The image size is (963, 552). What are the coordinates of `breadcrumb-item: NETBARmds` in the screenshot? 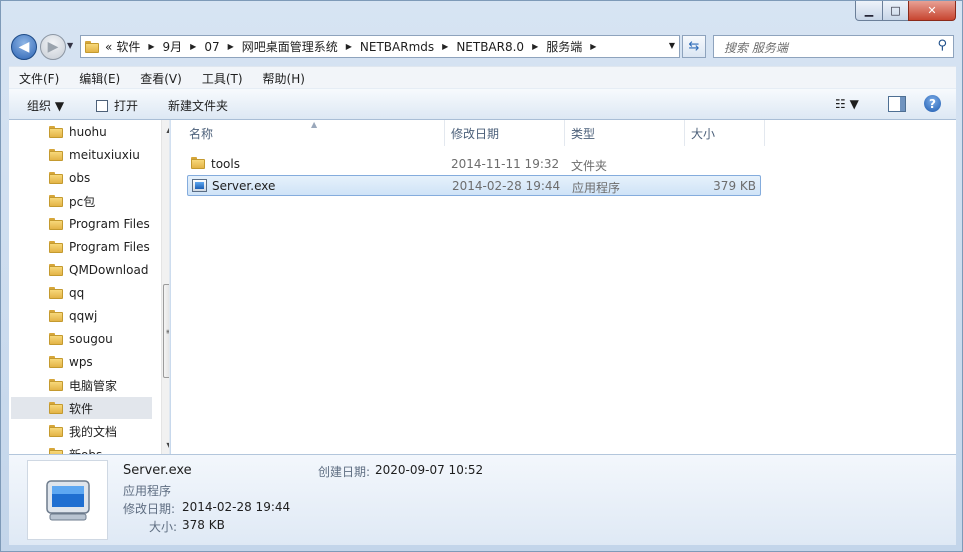 It's located at (397, 47).